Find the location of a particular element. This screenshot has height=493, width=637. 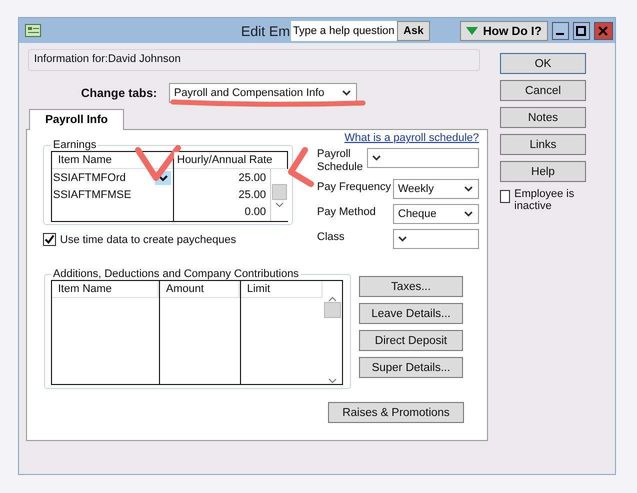

minimize-button is located at coordinates (560, 31).